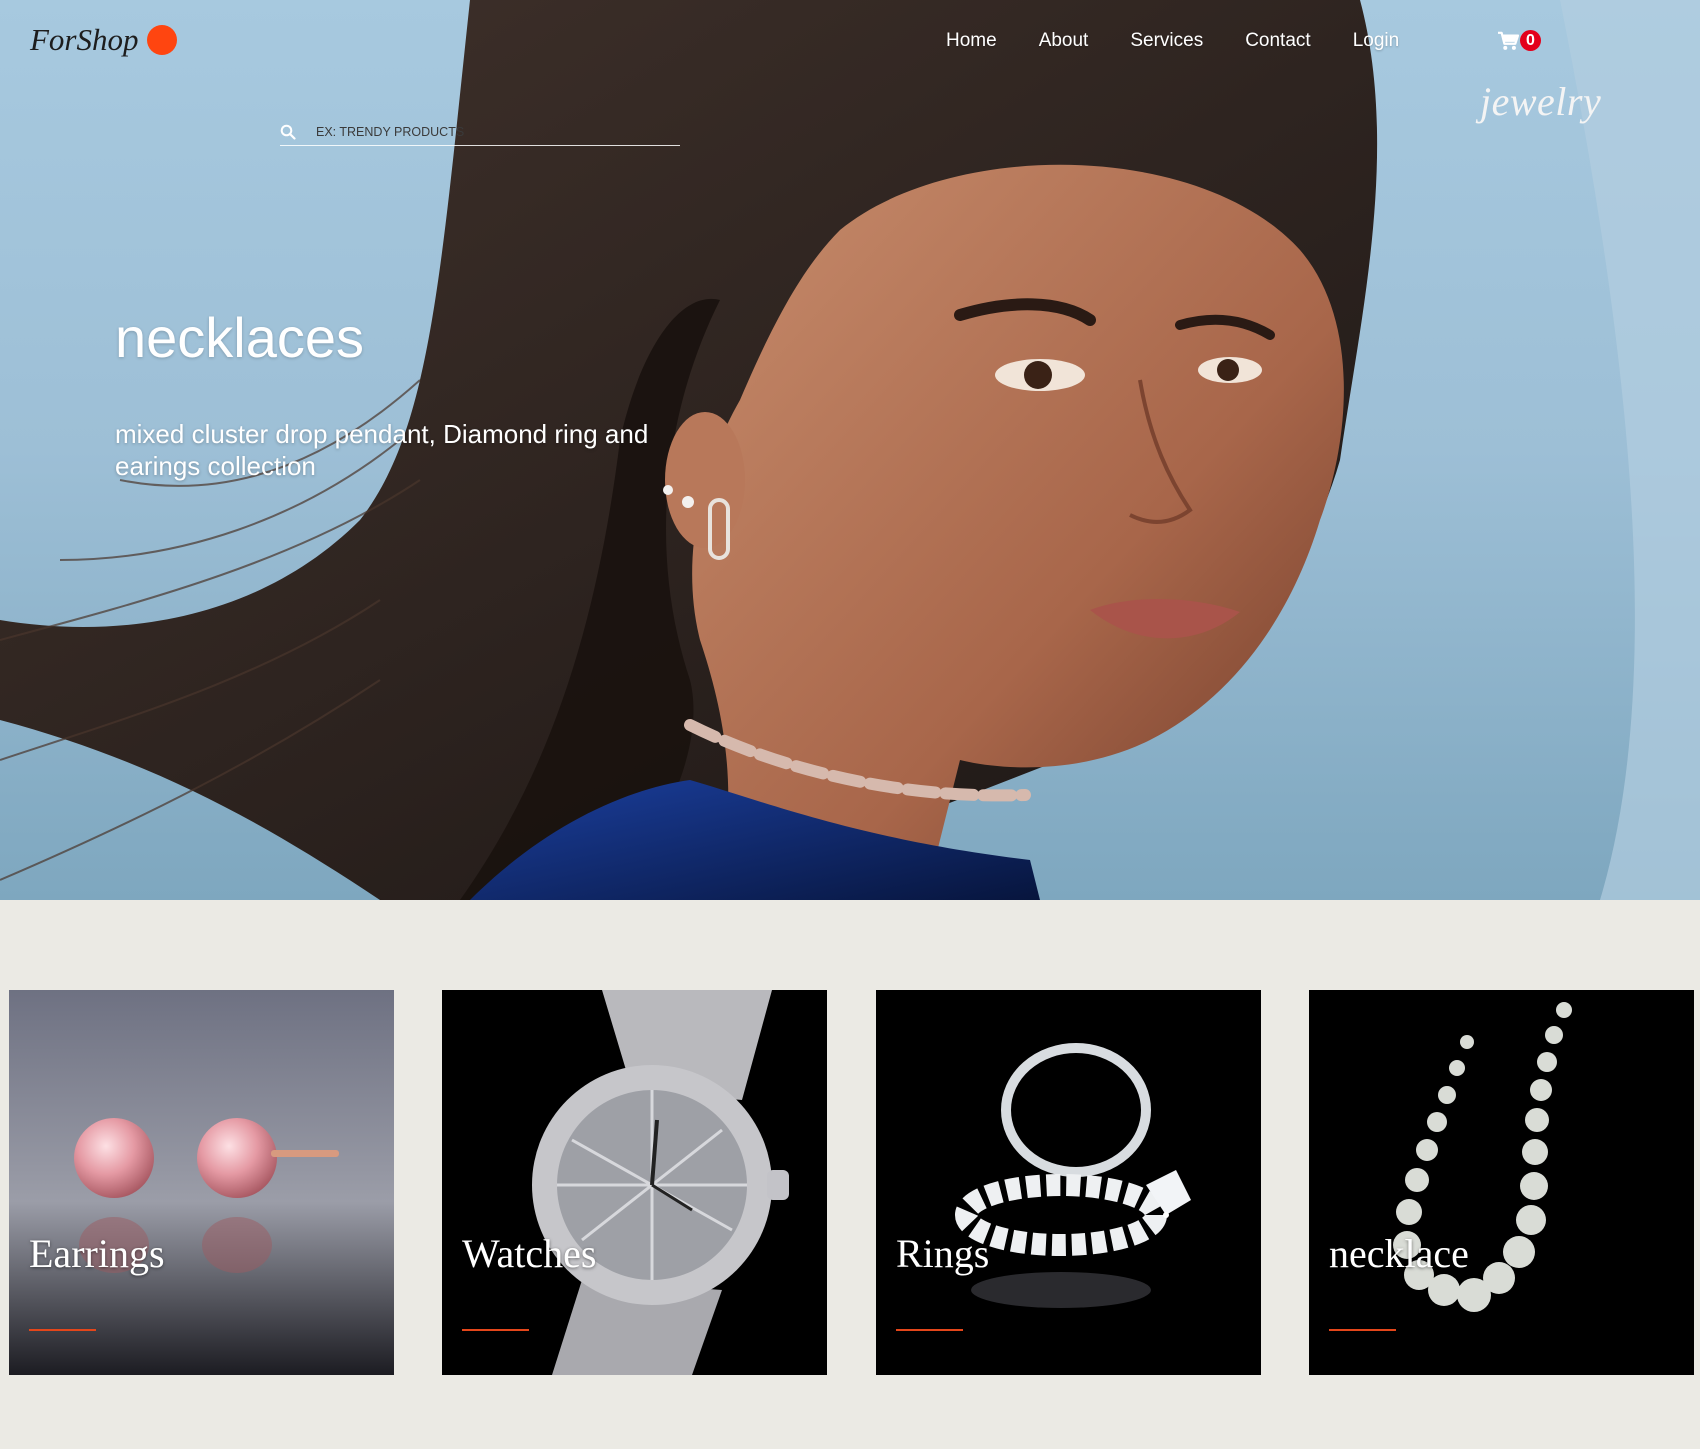 Image resolution: width=1700 pixels, height=1449 pixels. I want to click on brand-dot-icon, so click(161, 40).